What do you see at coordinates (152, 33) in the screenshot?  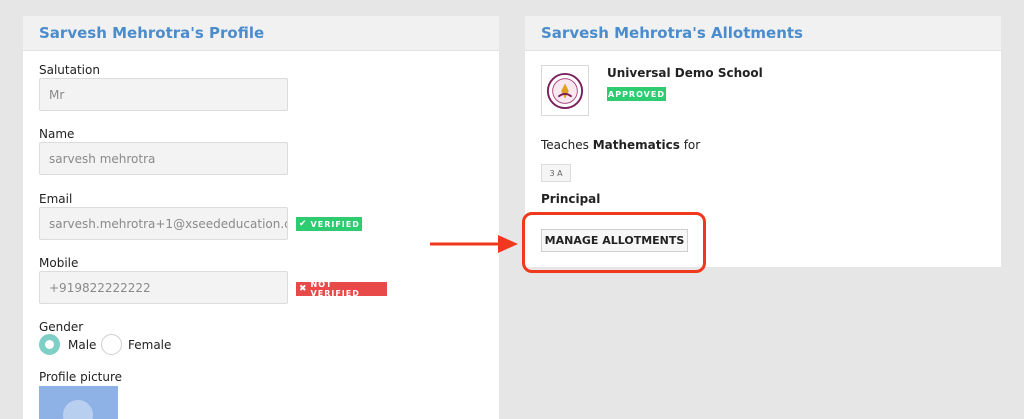 I see `profile-title: Sarvesh Mehrotra's Profile` at bounding box center [152, 33].